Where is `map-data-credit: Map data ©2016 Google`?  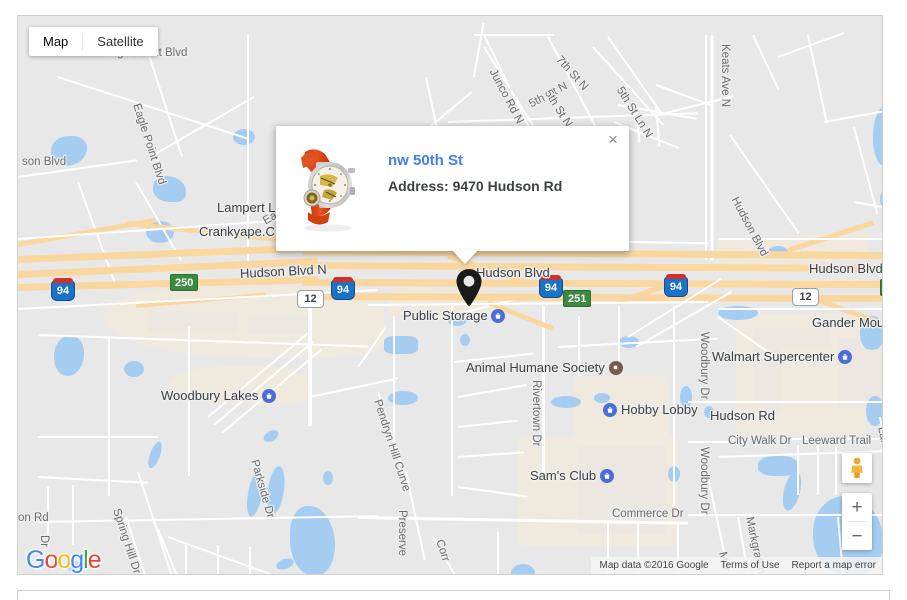
map-data-credit: Map data ©2016 Google is located at coordinates (654, 565).